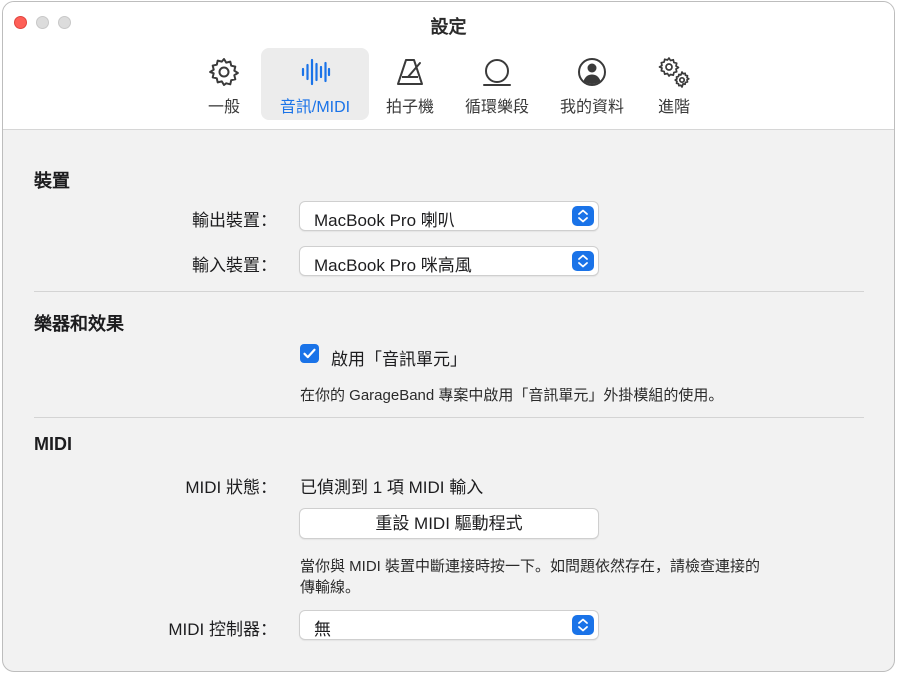 This screenshot has height=676, width=899. Describe the element at coordinates (234, 265) in the screenshot. I see `input-device-label: 輸入裝置：` at that location.